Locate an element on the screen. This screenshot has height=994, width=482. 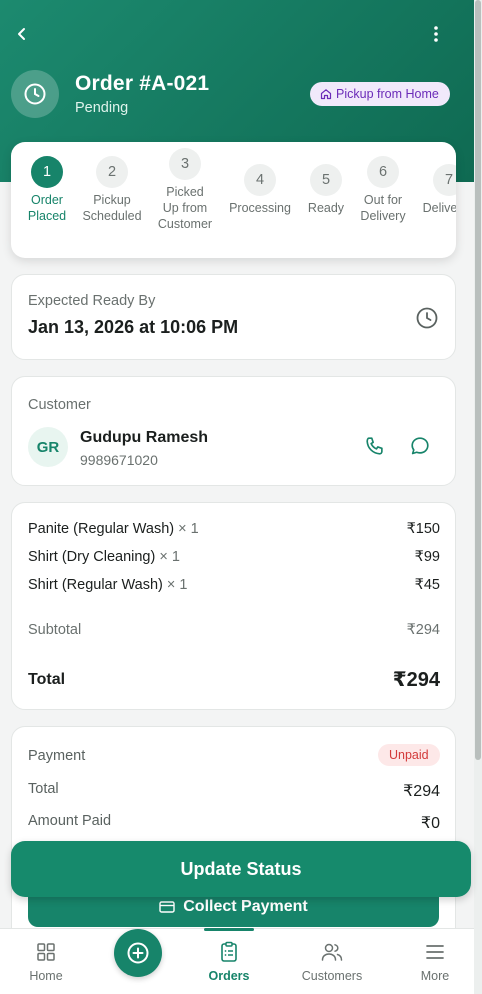
step-number: 7 is located at coordinates (444, 180).